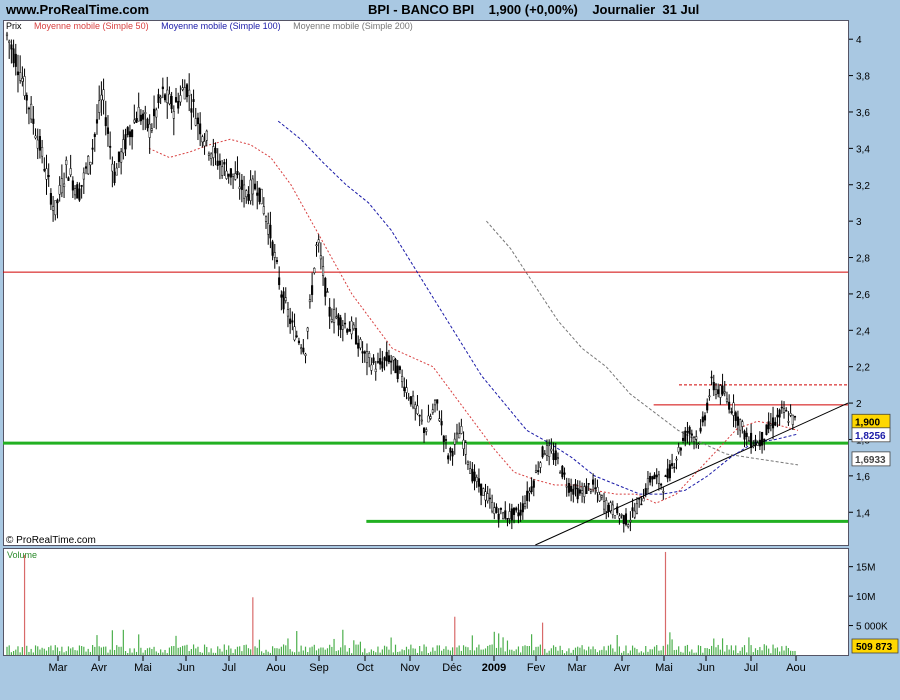  Describe the element at coordinates (859, 222) in the screenshot. I see `y-tick-label: 3` at that location.